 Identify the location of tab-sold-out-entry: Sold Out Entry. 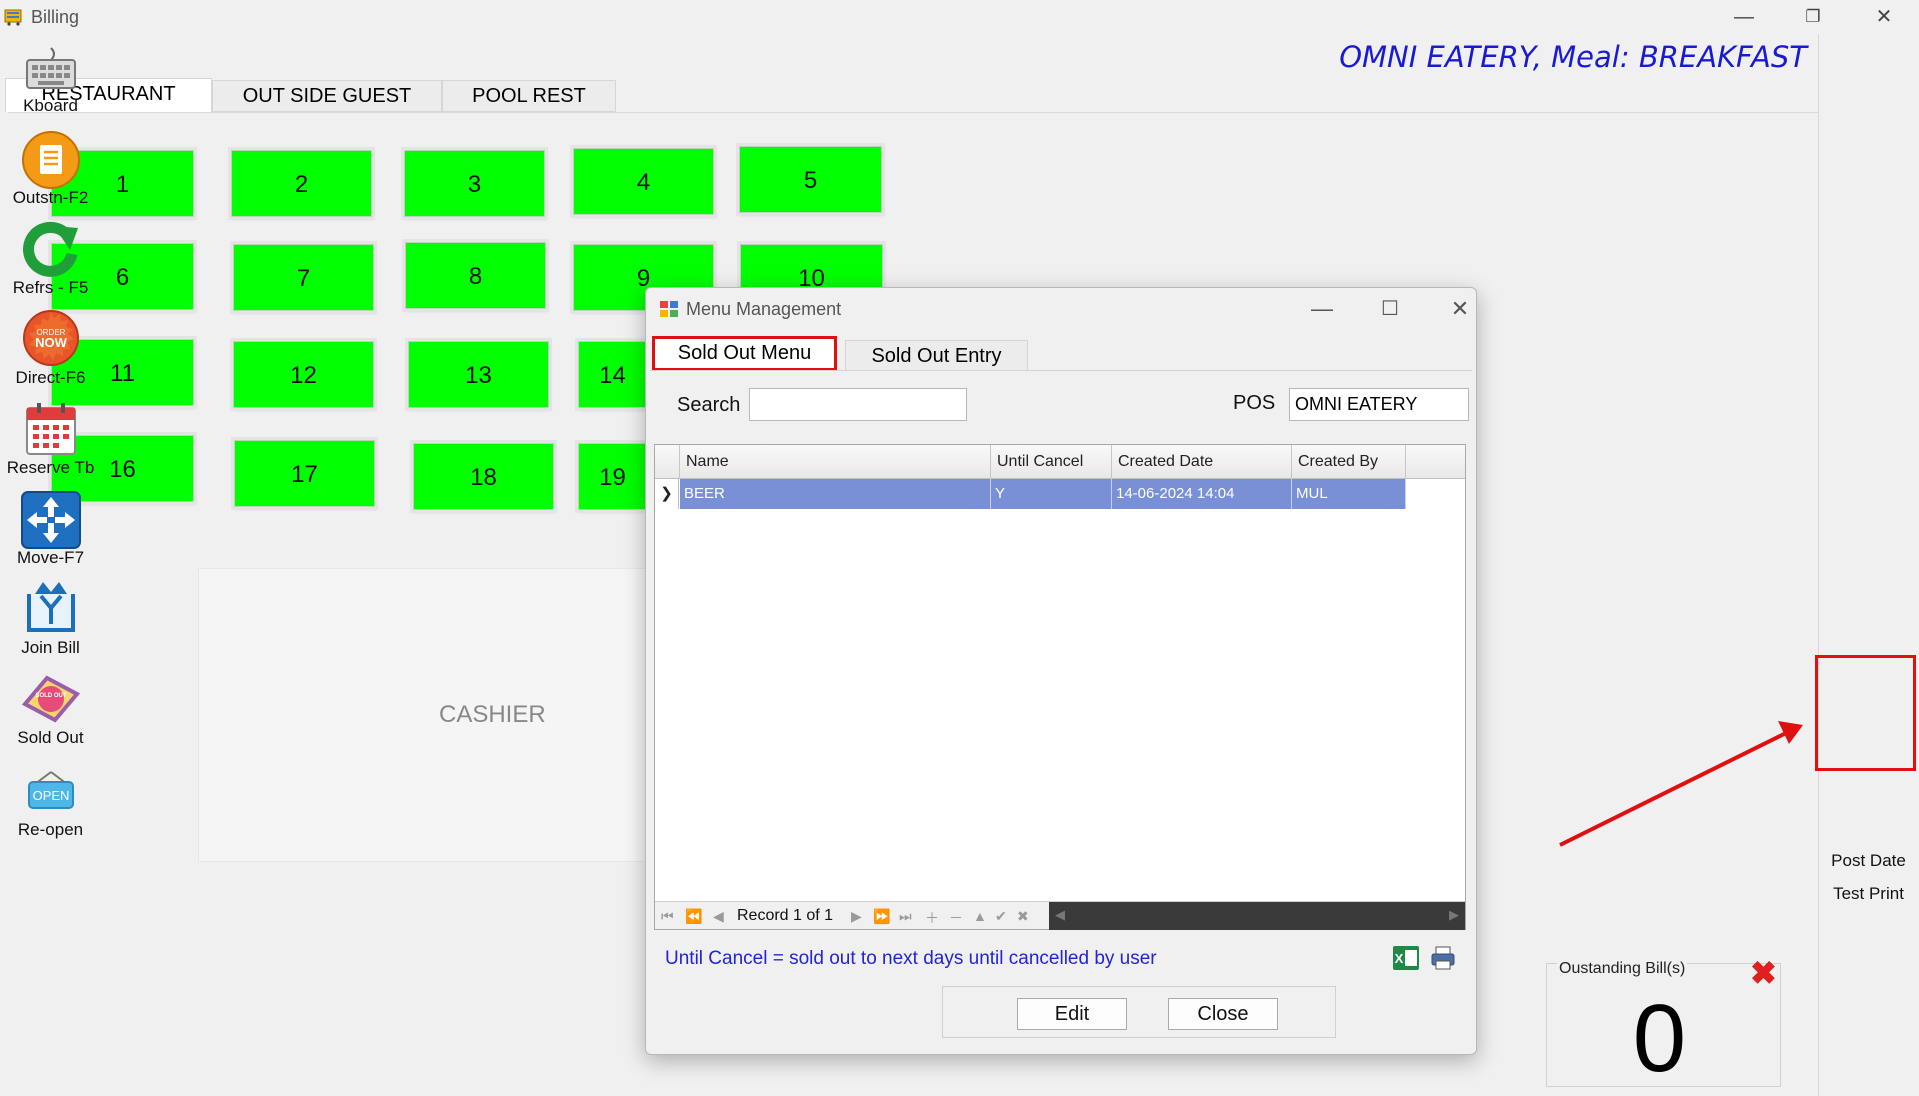
(936, 355).